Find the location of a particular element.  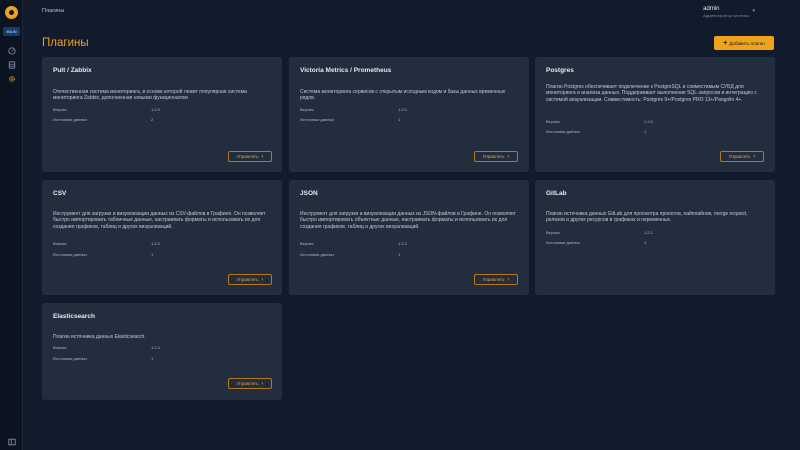

app-logo is located at coordinates (11, 12).